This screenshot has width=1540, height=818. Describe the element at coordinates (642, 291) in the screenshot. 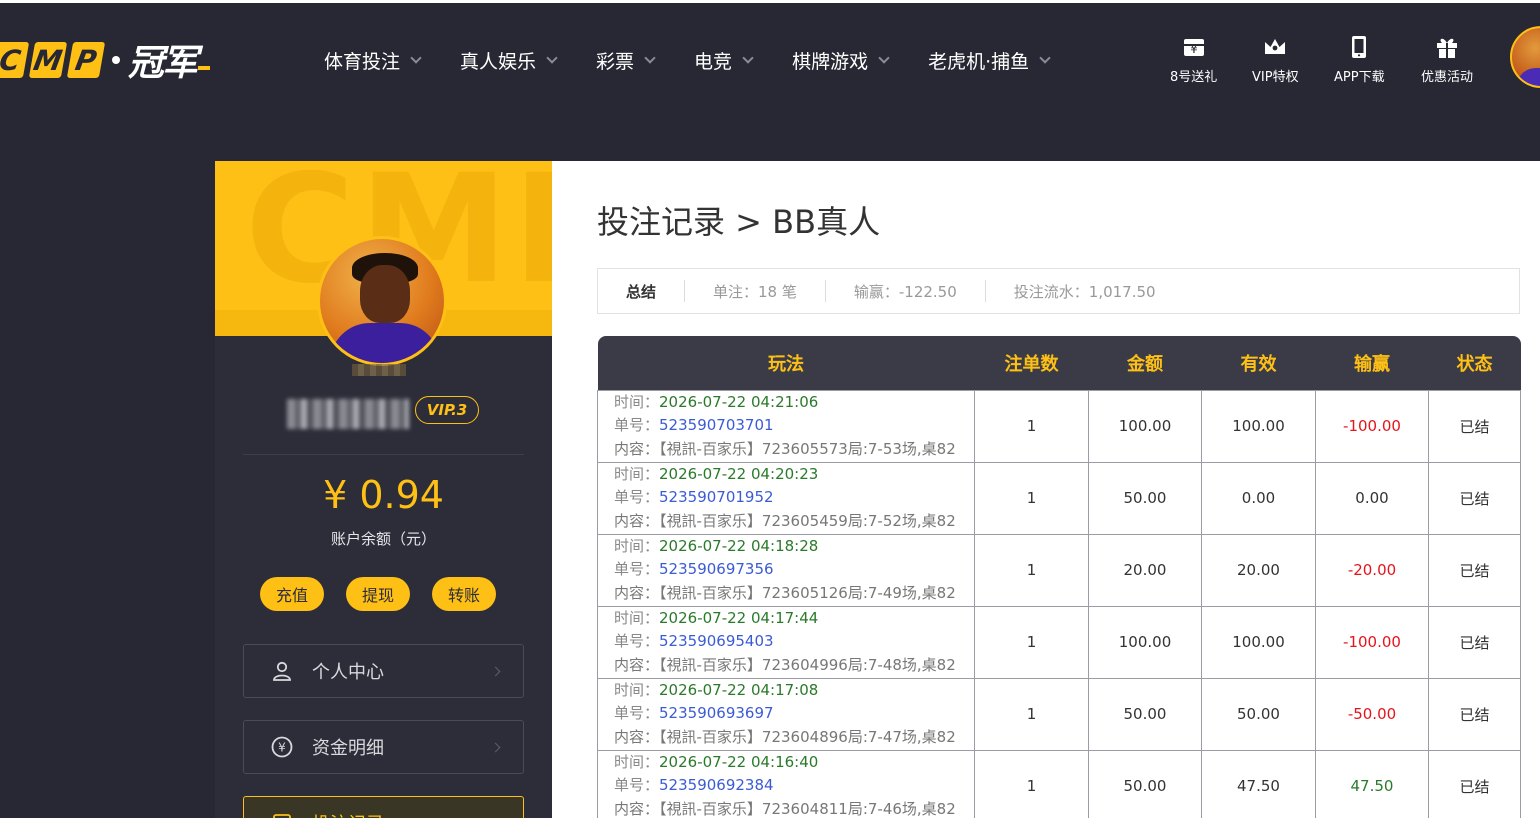

I see `summary-label: 总结` at that location.